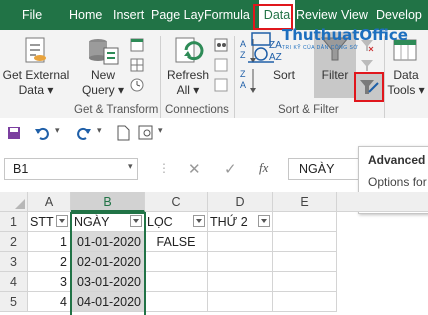 This screenshot has width=428, height=315. Describe the element at coordinates (197, 110) in the screenshot. I see `group-connections-label: Connections` at that location.